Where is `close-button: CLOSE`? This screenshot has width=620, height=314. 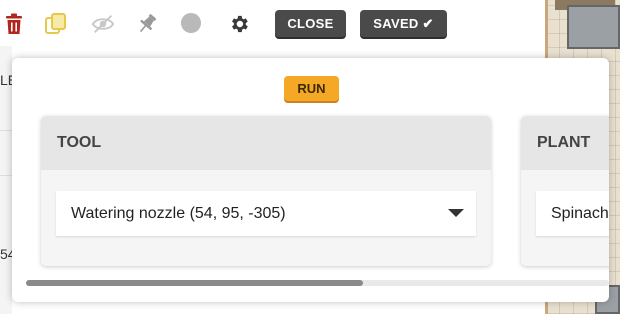 close-button: CLOSE is located at coordinates (310, 23).